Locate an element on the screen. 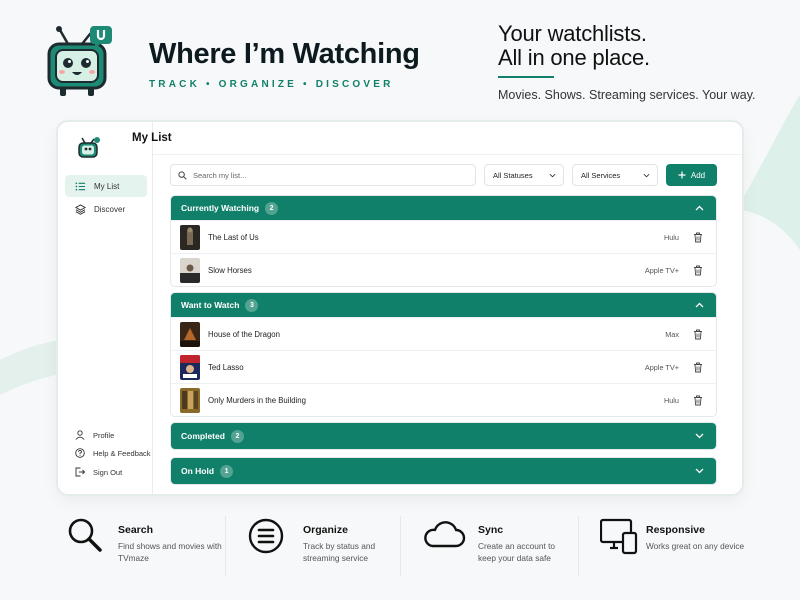  feature-responsive: Responsive Works great on any device is located at coordinates (690, 544).